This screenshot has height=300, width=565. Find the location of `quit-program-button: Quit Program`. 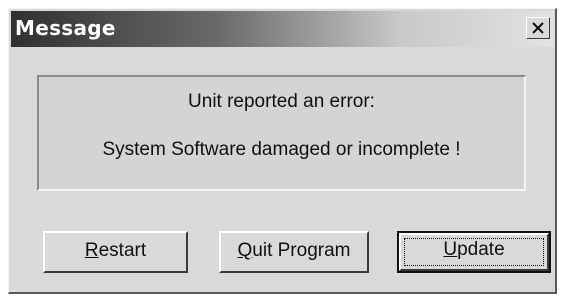

quit-program-button: Quit Program is located at coordinates (294, 252).